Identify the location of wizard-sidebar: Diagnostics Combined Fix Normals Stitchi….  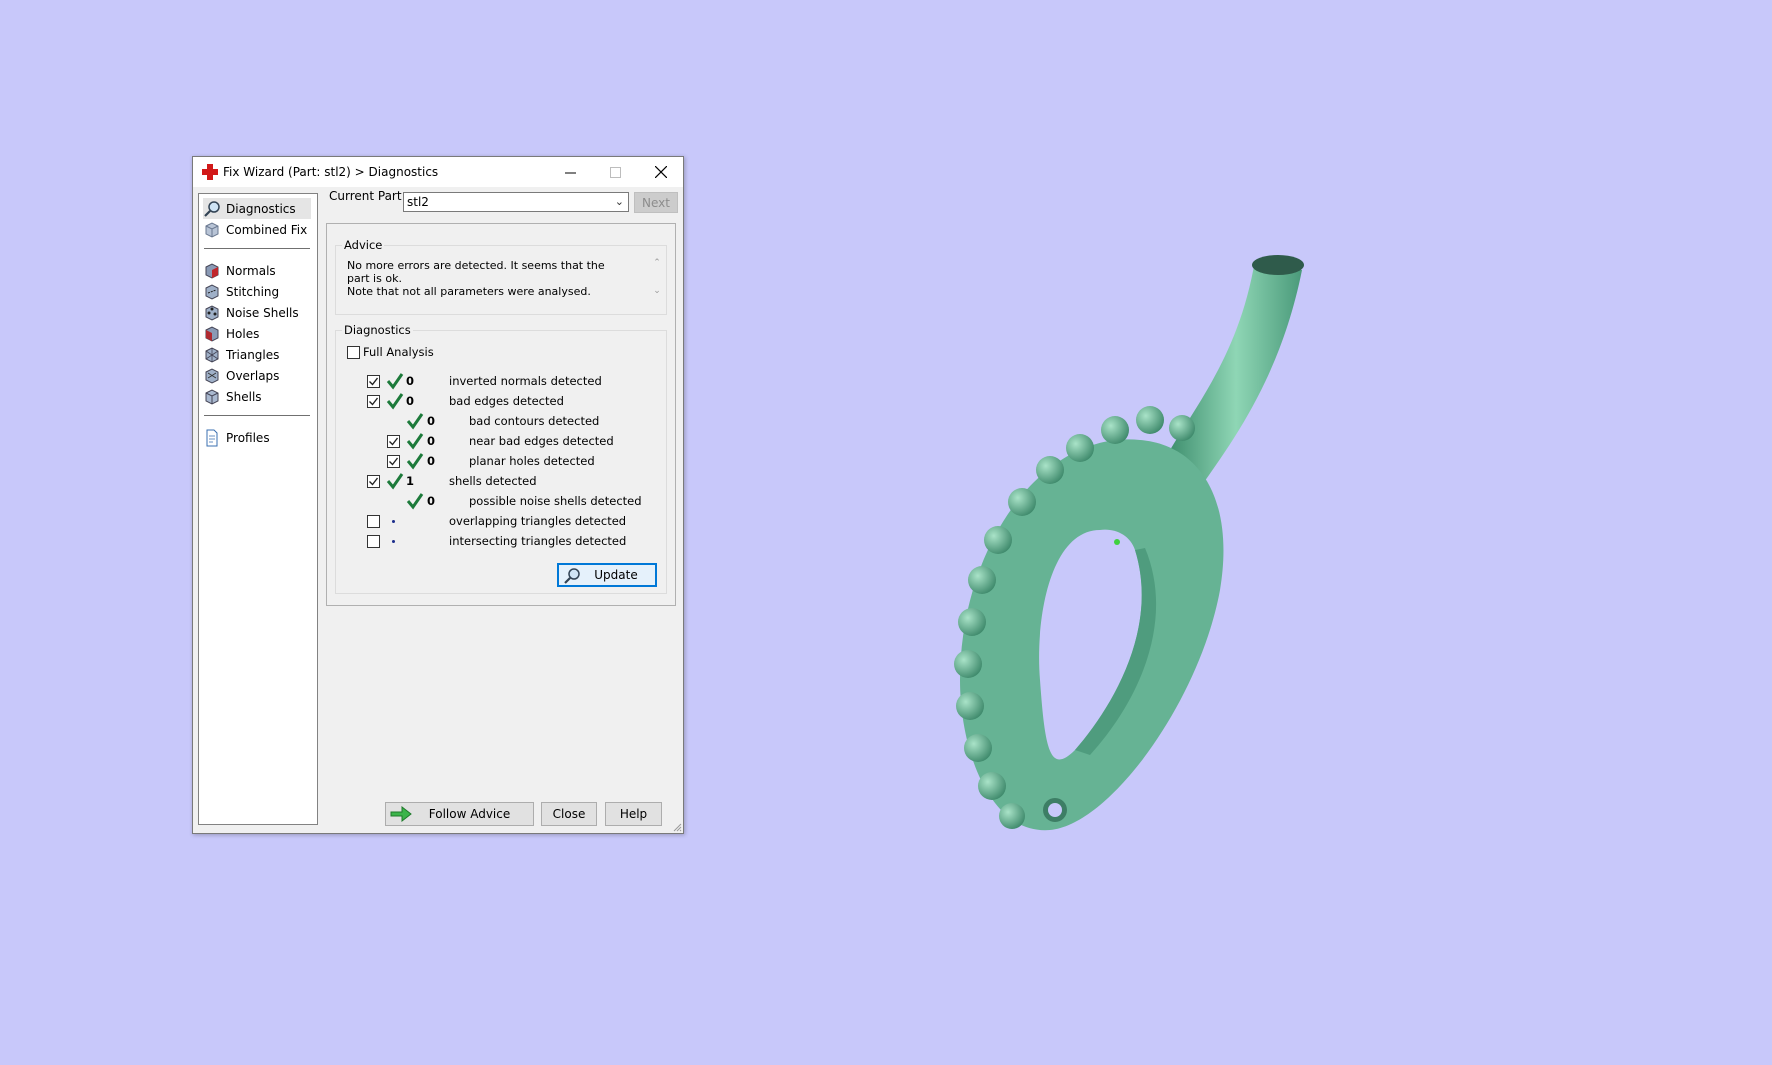
(258, 509).